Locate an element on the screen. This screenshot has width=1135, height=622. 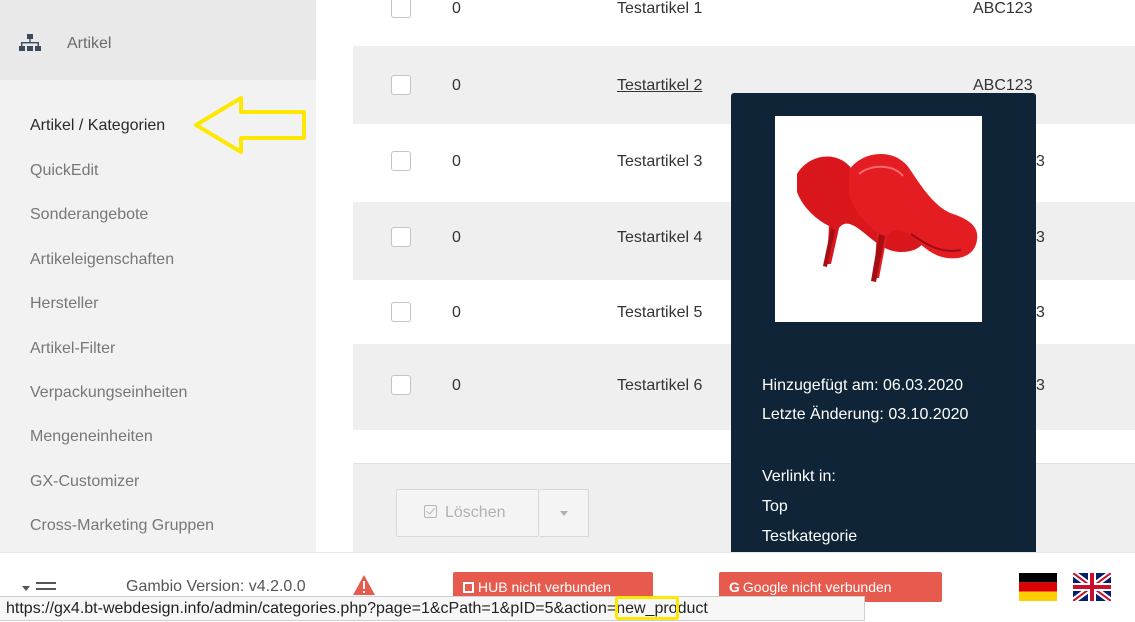
table-row: 0 Testartikel 1 ABC123 is located at coordinates (744, 16).